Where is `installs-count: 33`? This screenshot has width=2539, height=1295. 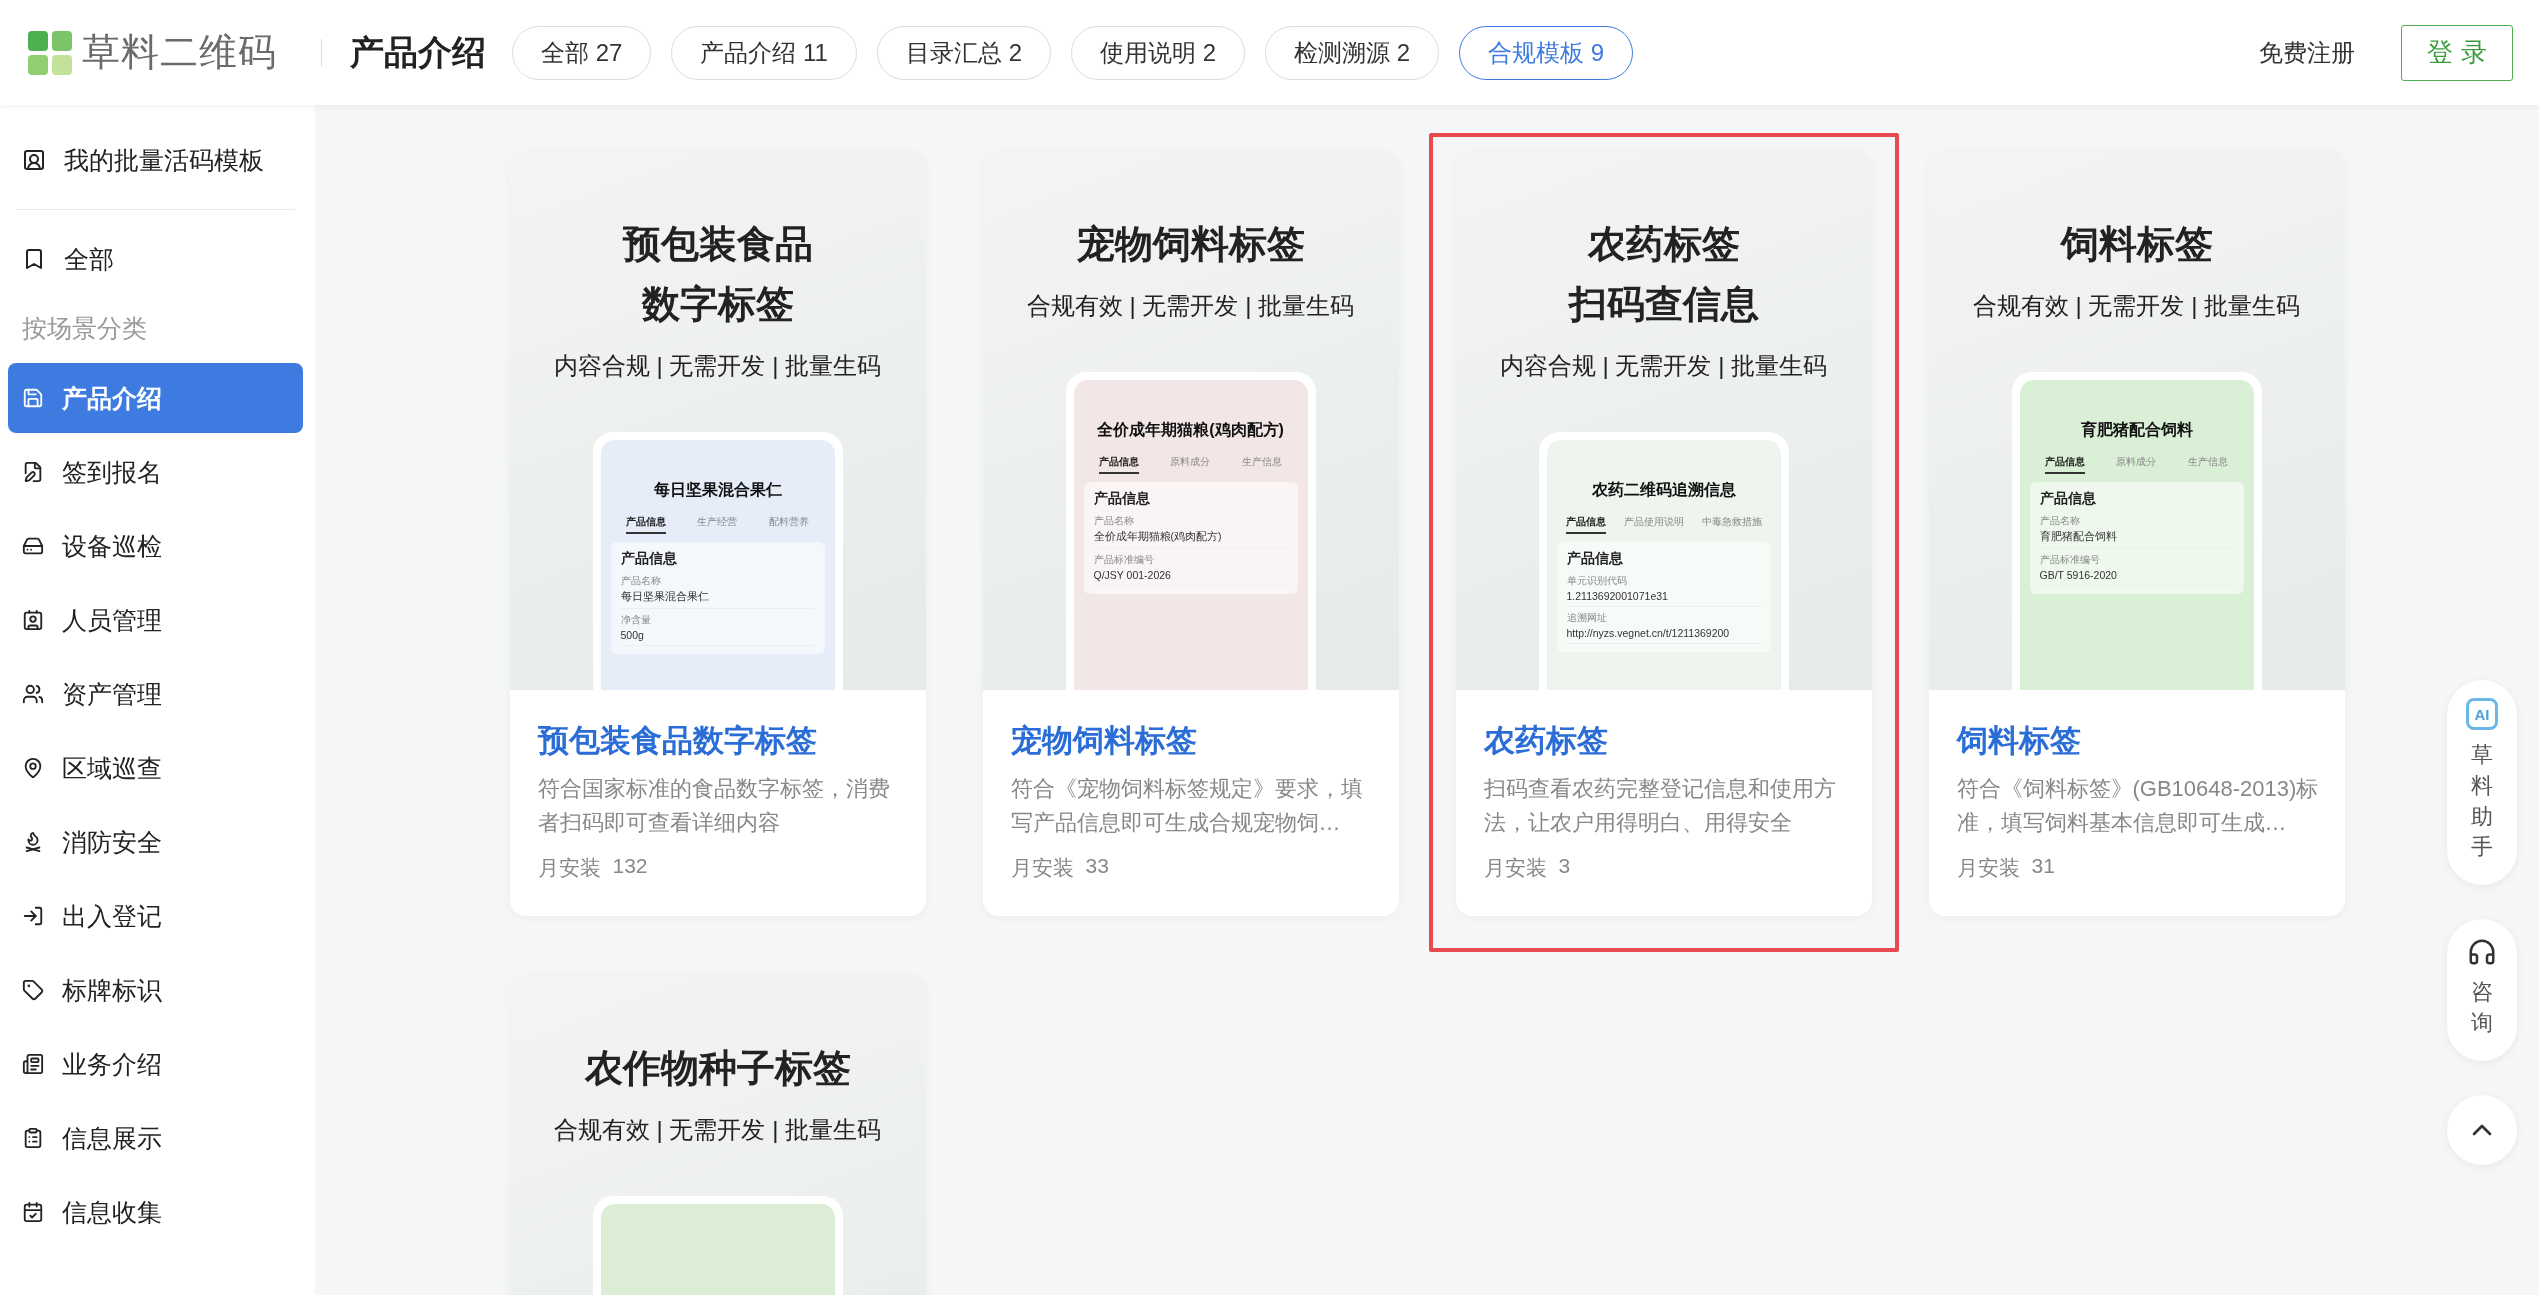
installs-count: 33 is located at coordinates (1097, 866).